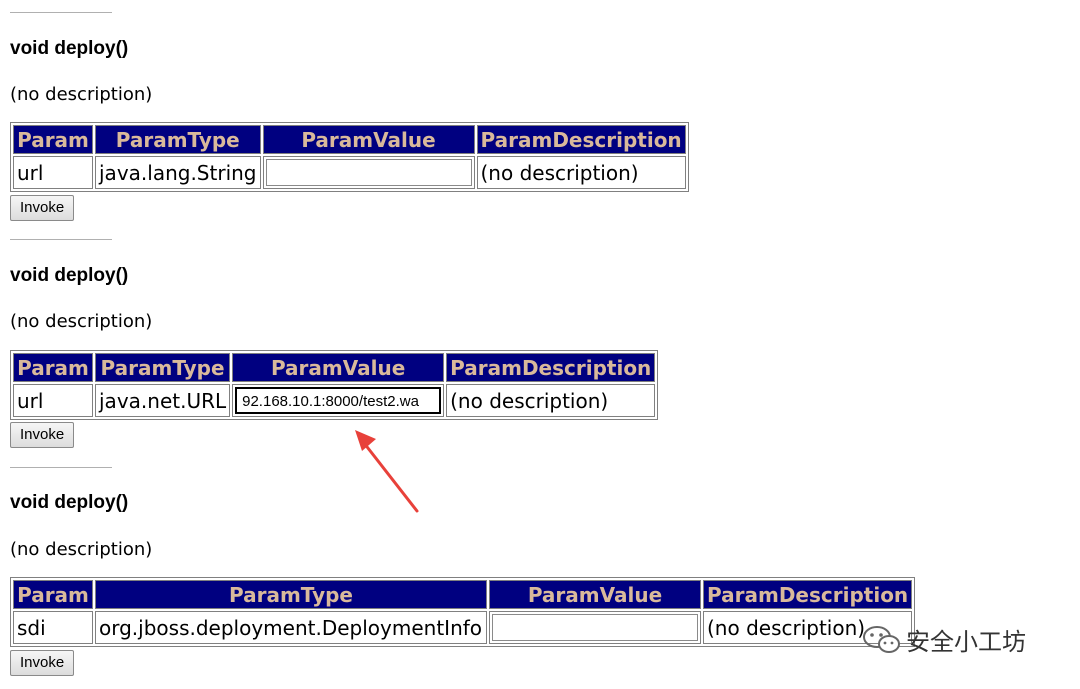 This screenshot has height=689, width=1080. What do you see at coordinates (881, 639) in the screenshot?
I see `wechat-icon` at bounding box center [881, 639].